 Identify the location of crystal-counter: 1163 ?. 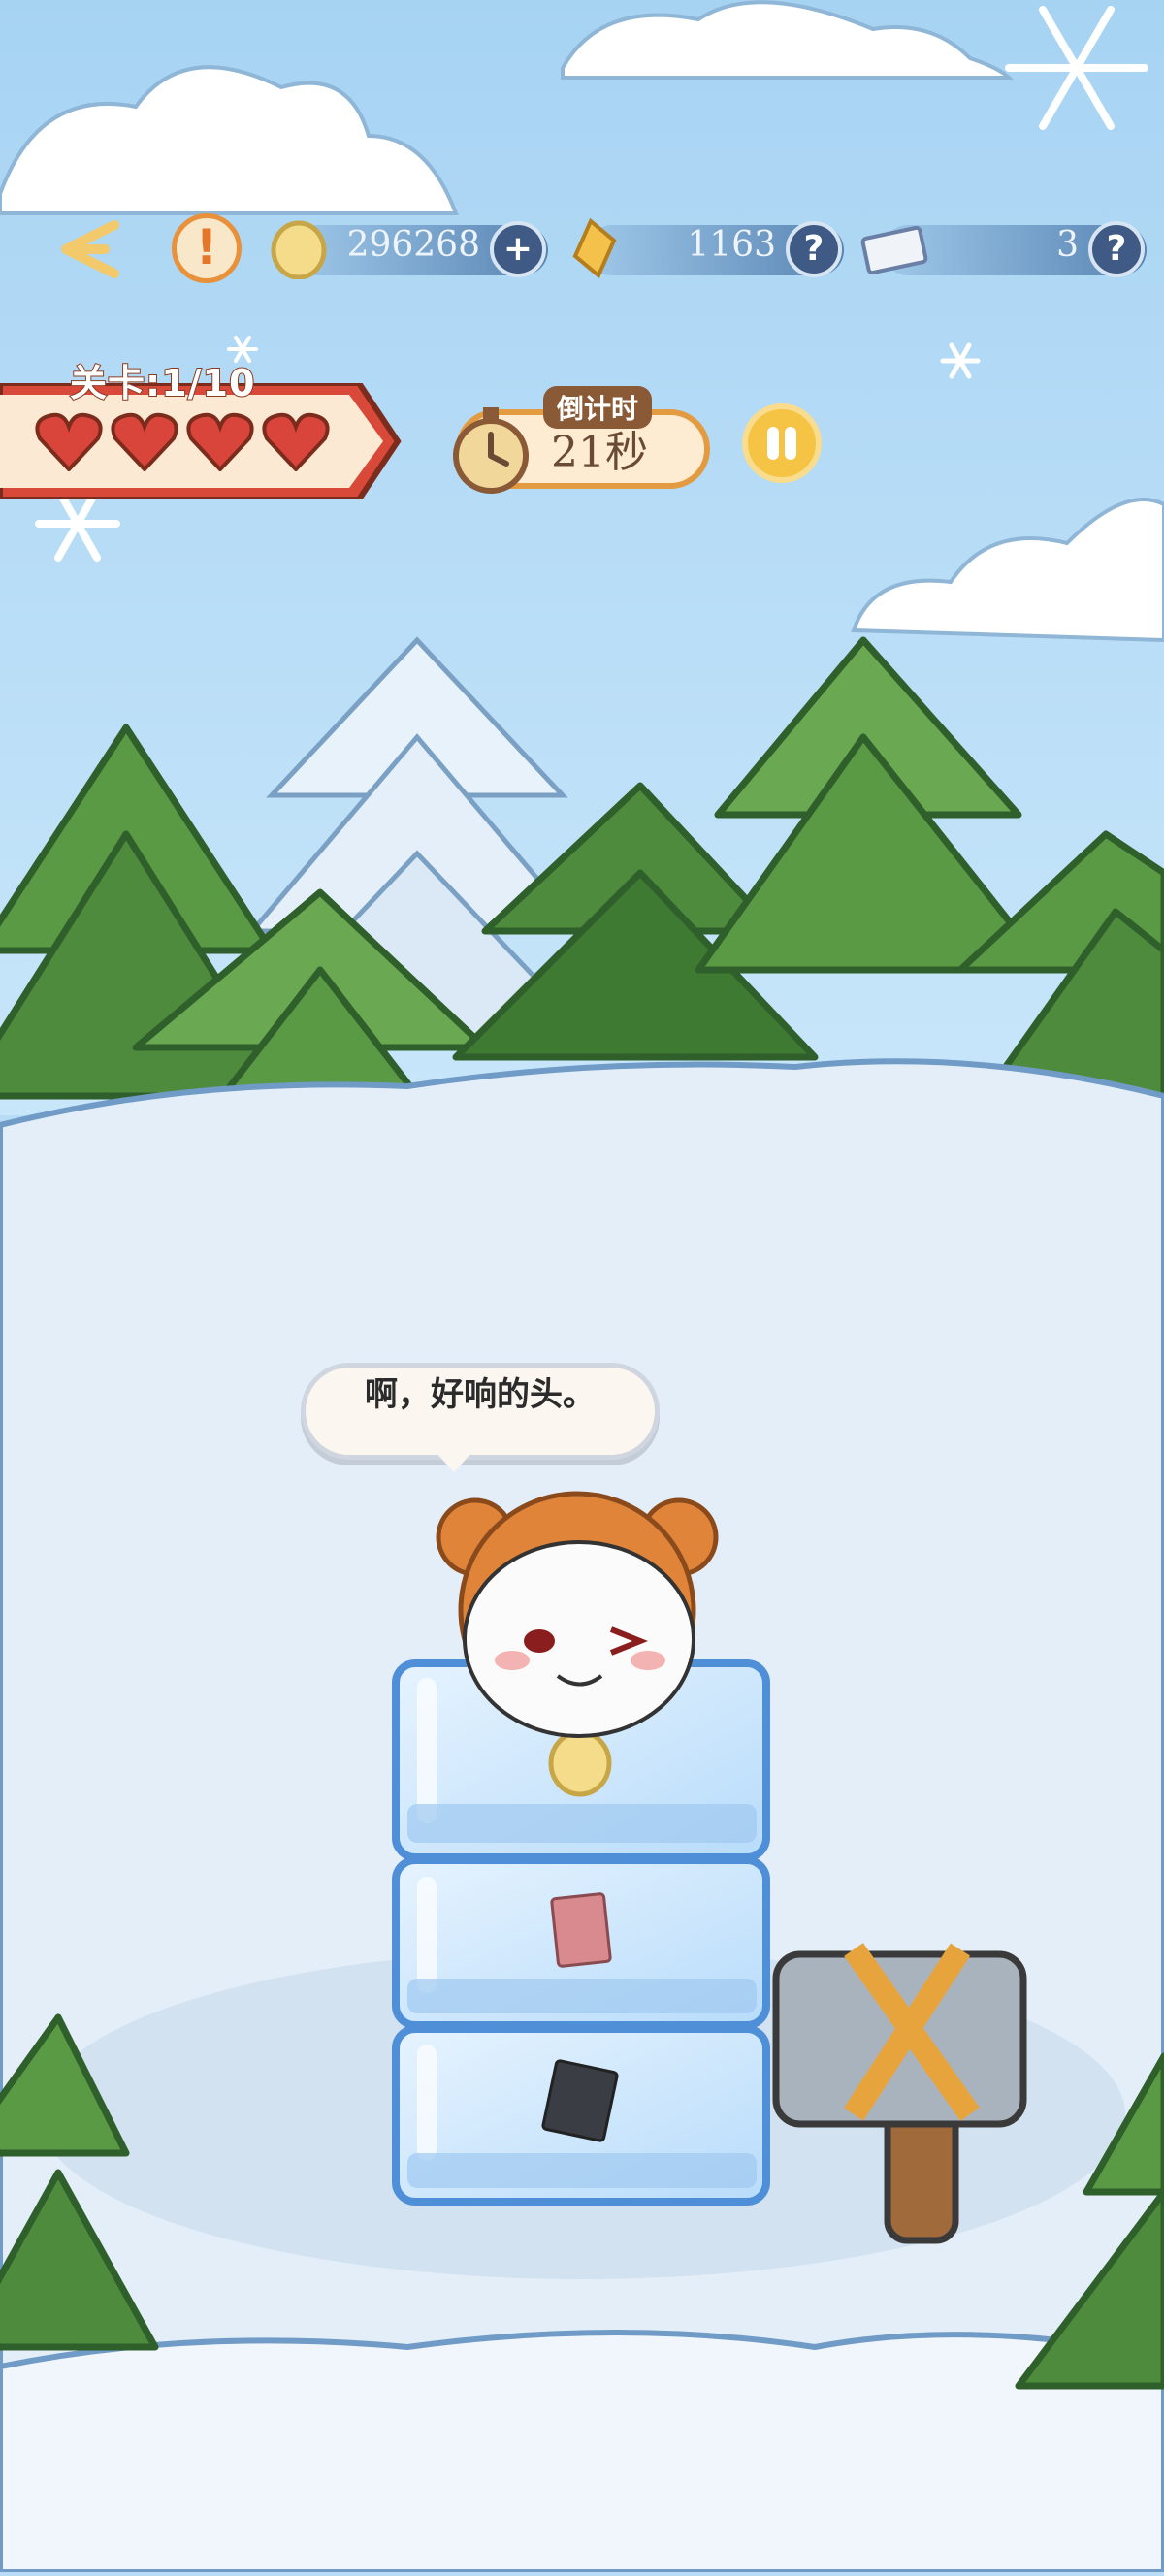
(708, 248).